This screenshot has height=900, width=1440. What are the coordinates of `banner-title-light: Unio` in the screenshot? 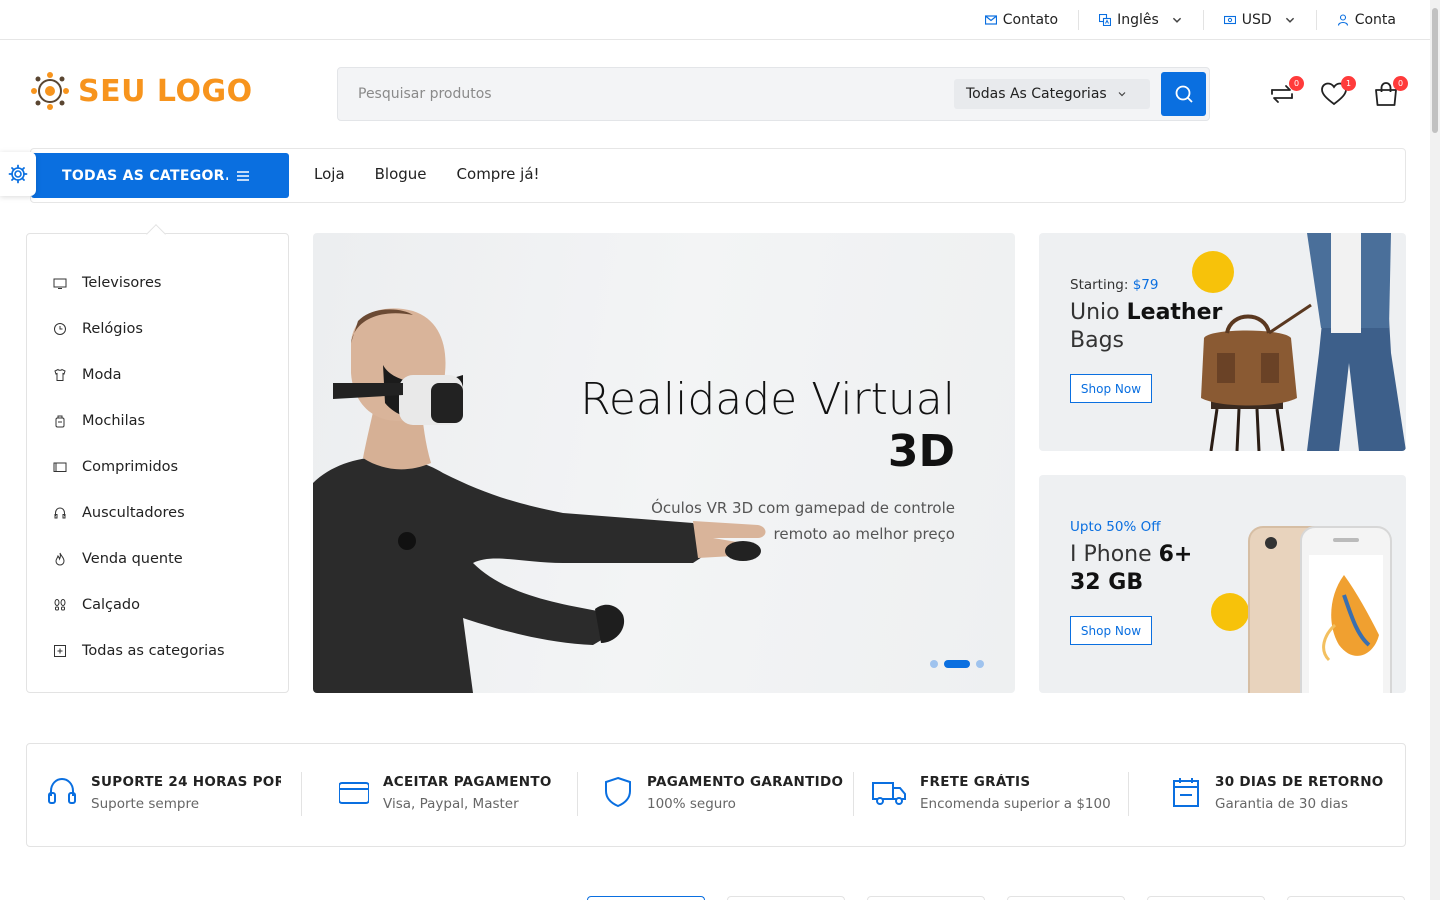 It's located at (1098, 312).